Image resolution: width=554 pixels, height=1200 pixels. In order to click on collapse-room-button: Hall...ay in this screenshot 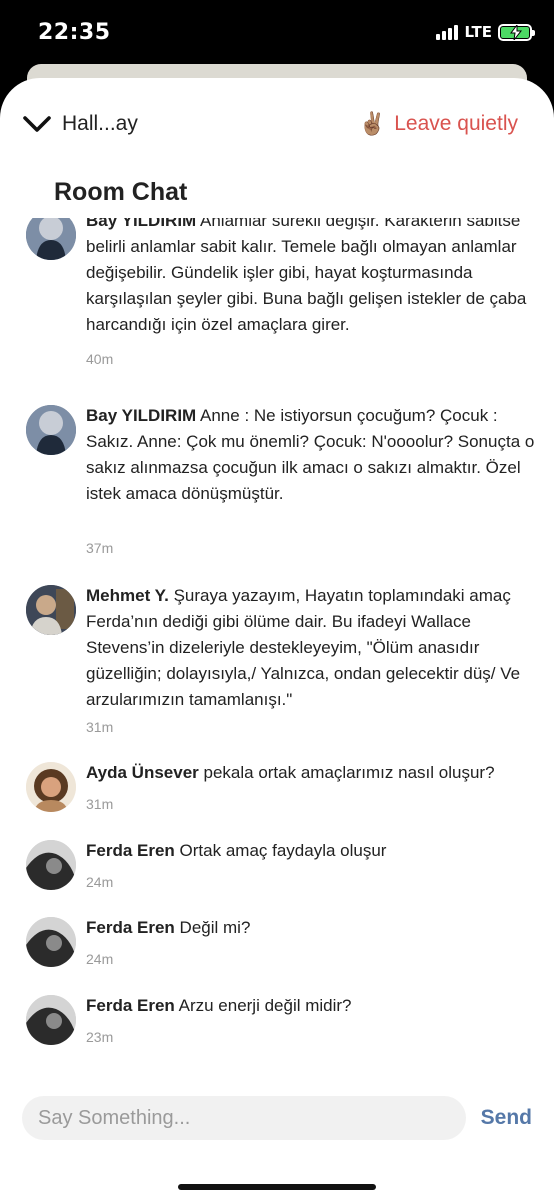, I will do `click(80, 124)`.